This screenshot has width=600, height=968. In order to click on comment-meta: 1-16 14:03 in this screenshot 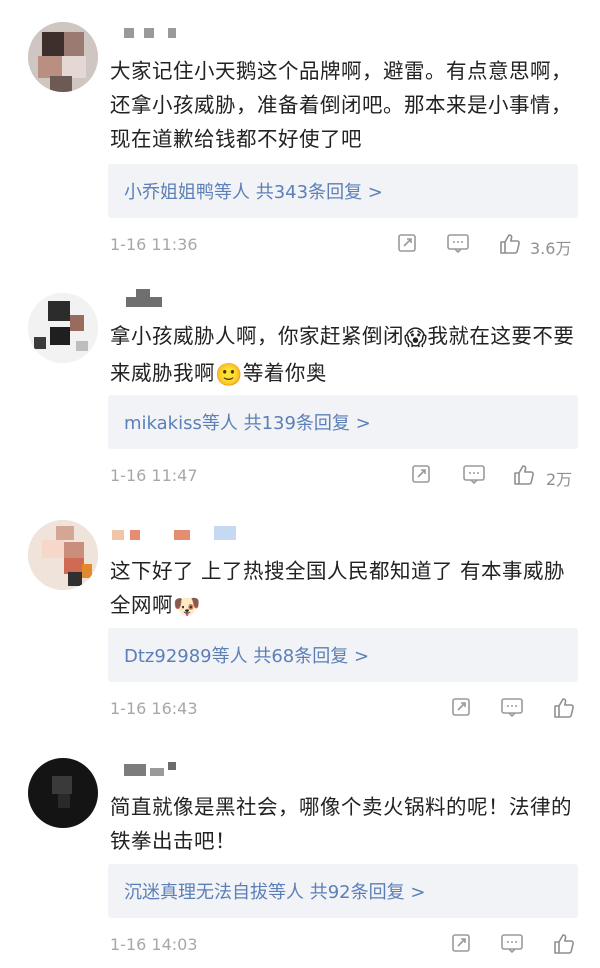, I will do `click(345, 945)`.